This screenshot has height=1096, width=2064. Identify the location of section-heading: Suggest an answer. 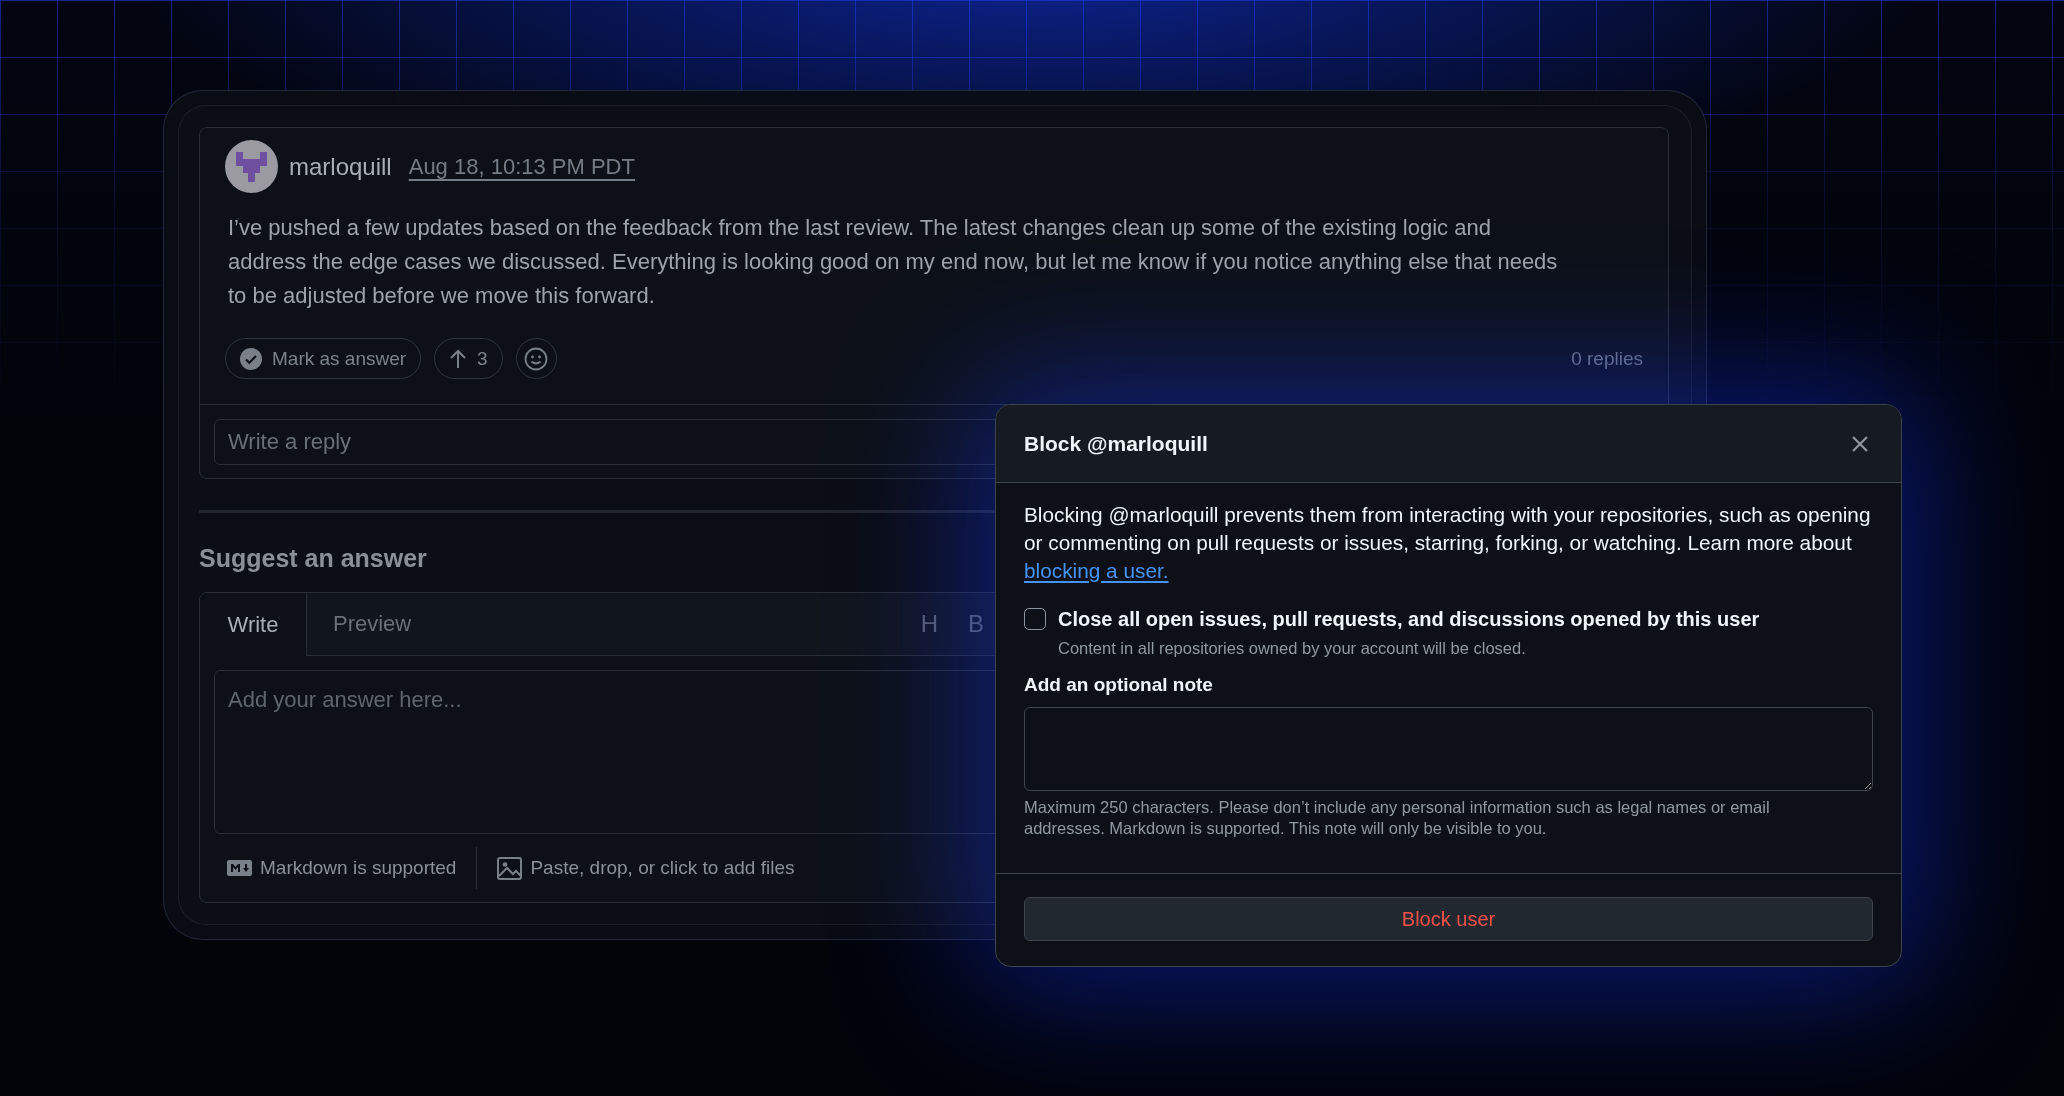
(313, 558).